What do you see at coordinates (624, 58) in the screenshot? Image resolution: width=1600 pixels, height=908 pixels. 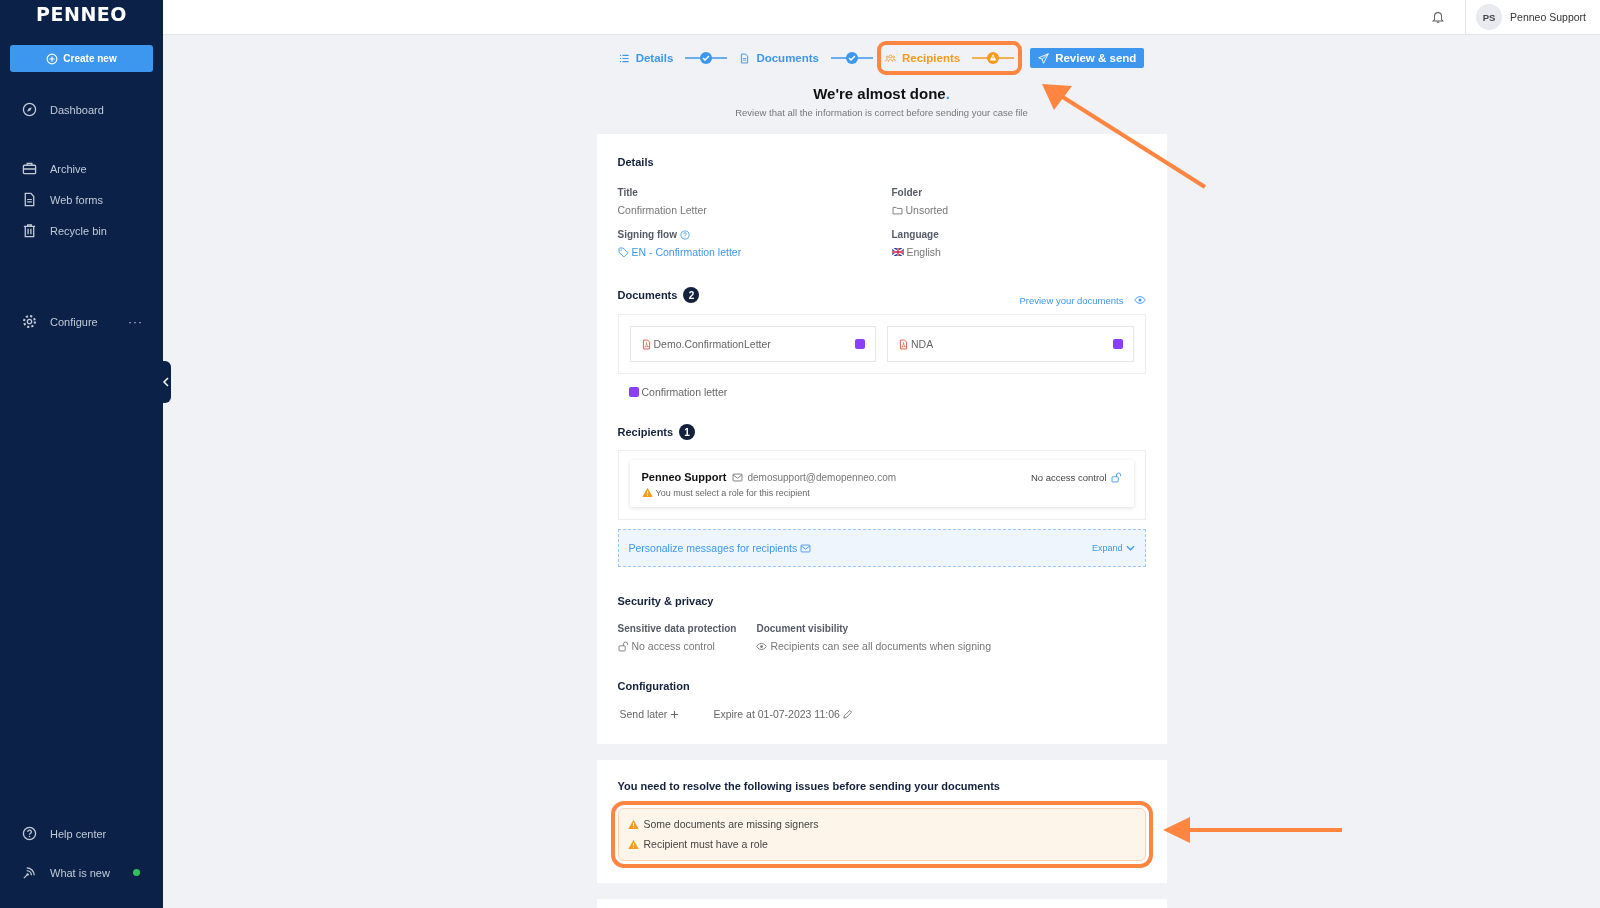 I see `list-icon` at bounding box center [624, 58].